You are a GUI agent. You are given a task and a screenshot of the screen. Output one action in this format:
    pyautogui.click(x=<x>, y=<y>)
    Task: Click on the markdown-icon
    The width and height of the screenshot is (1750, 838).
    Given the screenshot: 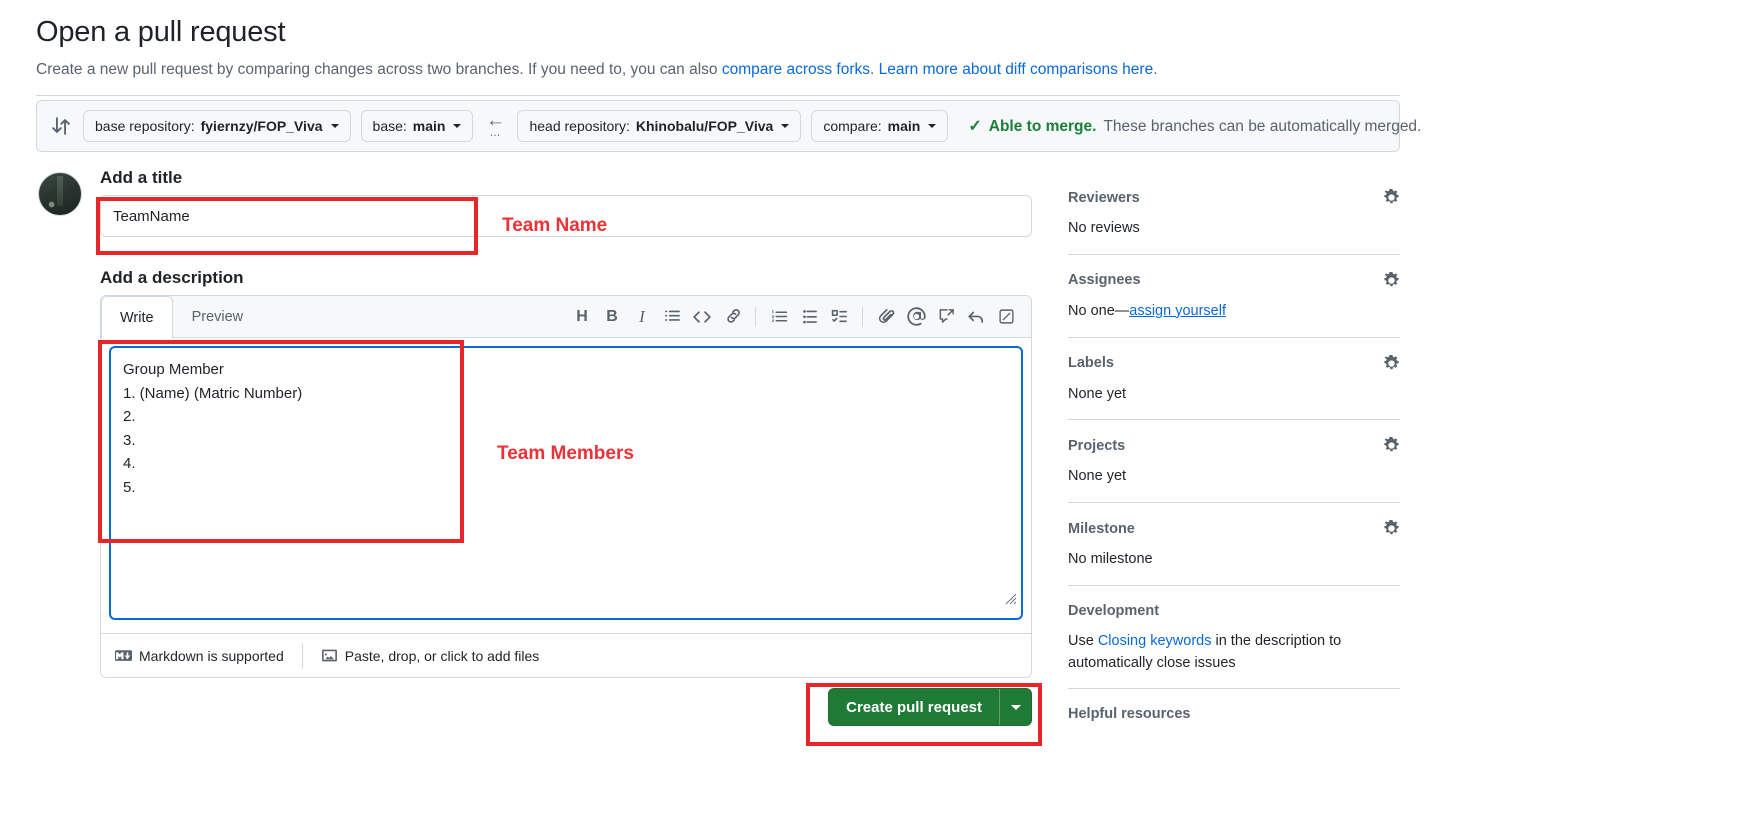 What is the action you would take?
    pyautogui.click(x=123, y=655)
    